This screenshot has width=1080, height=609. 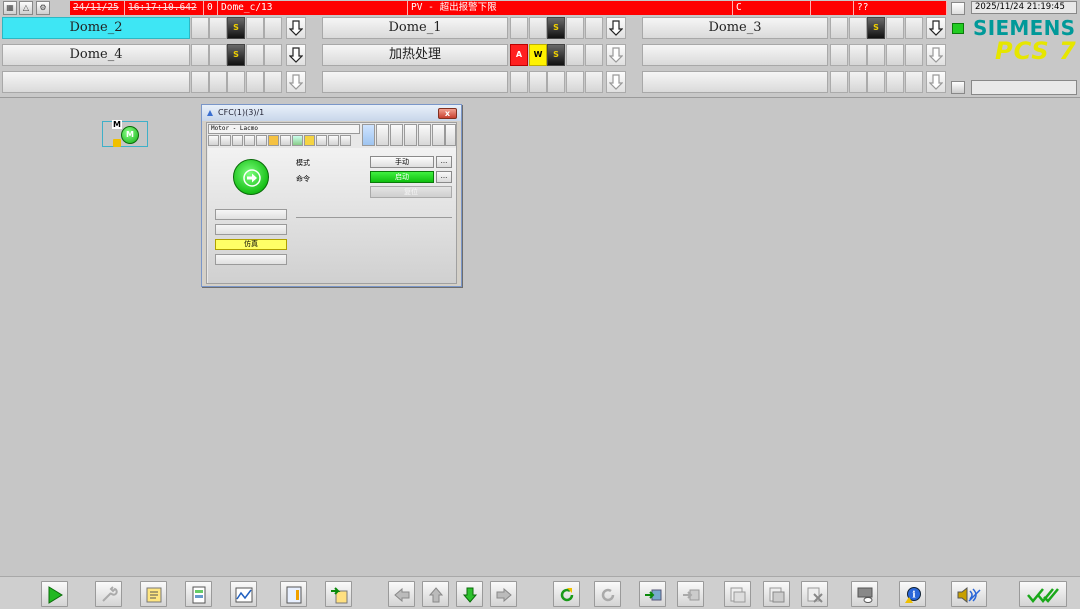 What do you see at coordinates (410, 135) in the screenshot?
I see `trend-view-icon` at bounding box center [410, 135].